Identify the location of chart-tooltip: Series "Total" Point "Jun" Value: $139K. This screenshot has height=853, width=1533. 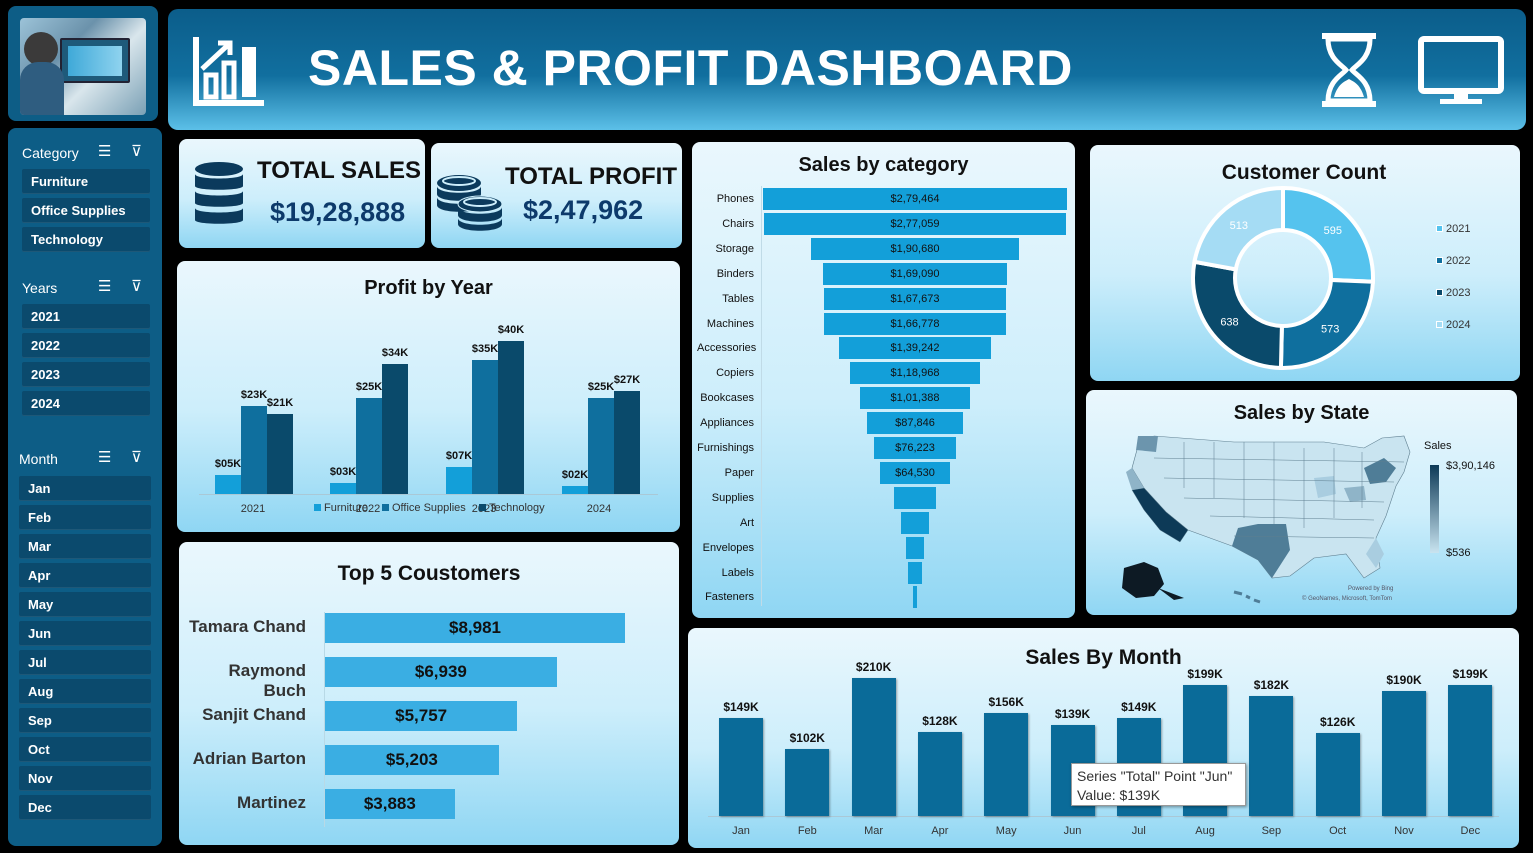
(1158, 784).